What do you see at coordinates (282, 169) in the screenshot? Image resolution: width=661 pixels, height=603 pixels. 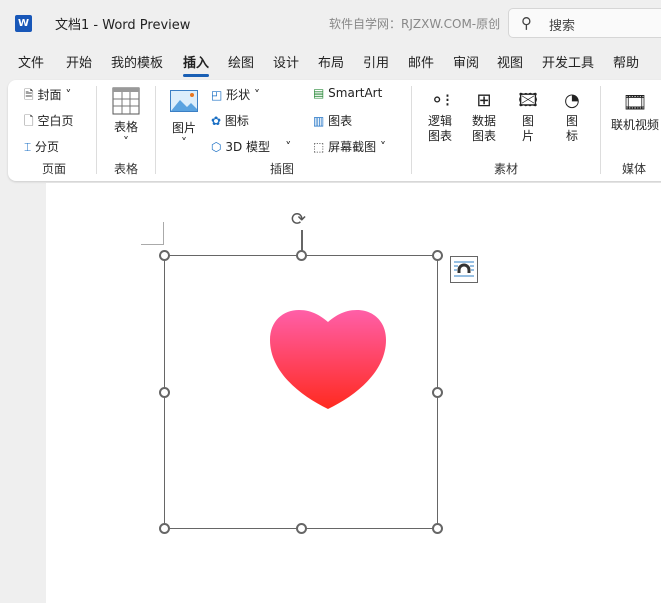 I see `group-label-illustrations: 插图` at bounding box center [282, 169].